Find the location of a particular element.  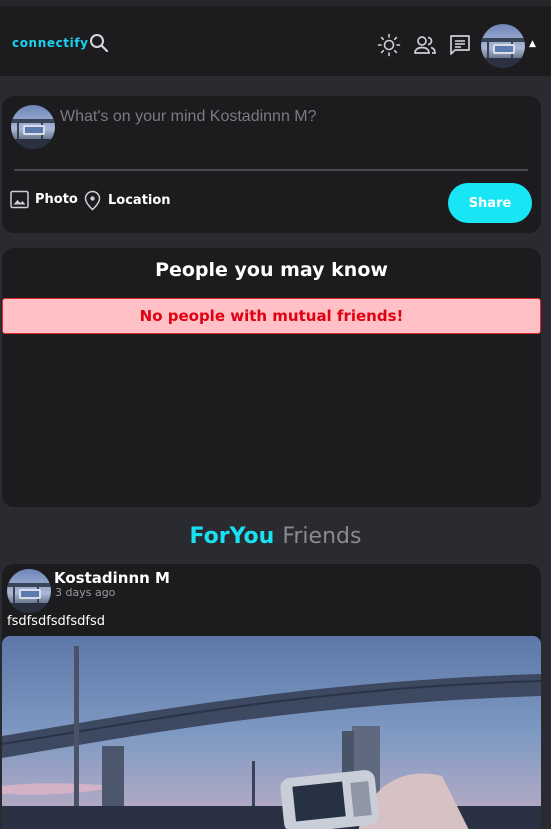

post-author: Kostadinnn M is located at coordinates (112, 578).